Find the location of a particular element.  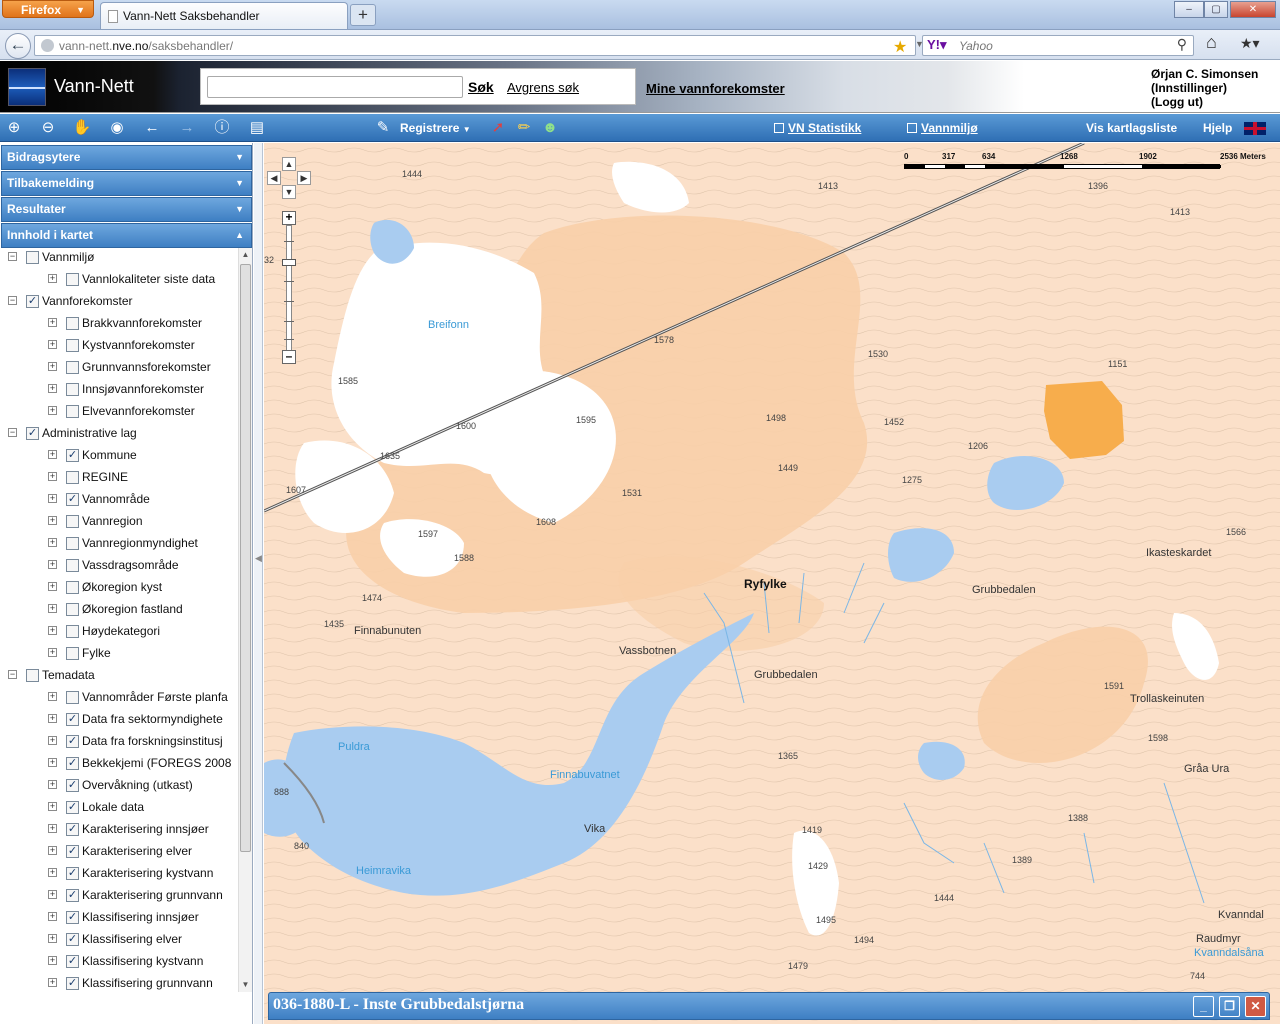

layer-tree-item: + ✓ Kommune is located at coordinates (118, 457).